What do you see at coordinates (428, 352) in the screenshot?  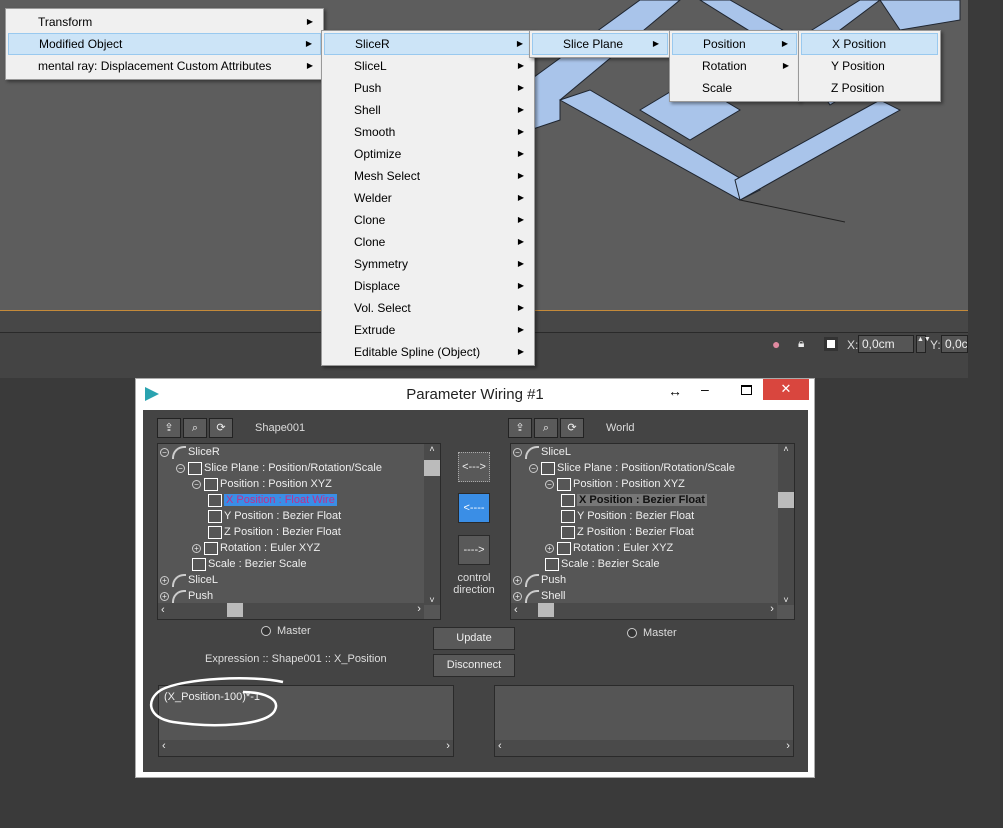 I see `menu-item-editable-spline-object-: Editable Spline (Object) ▶` at bounding box center [428, 352].